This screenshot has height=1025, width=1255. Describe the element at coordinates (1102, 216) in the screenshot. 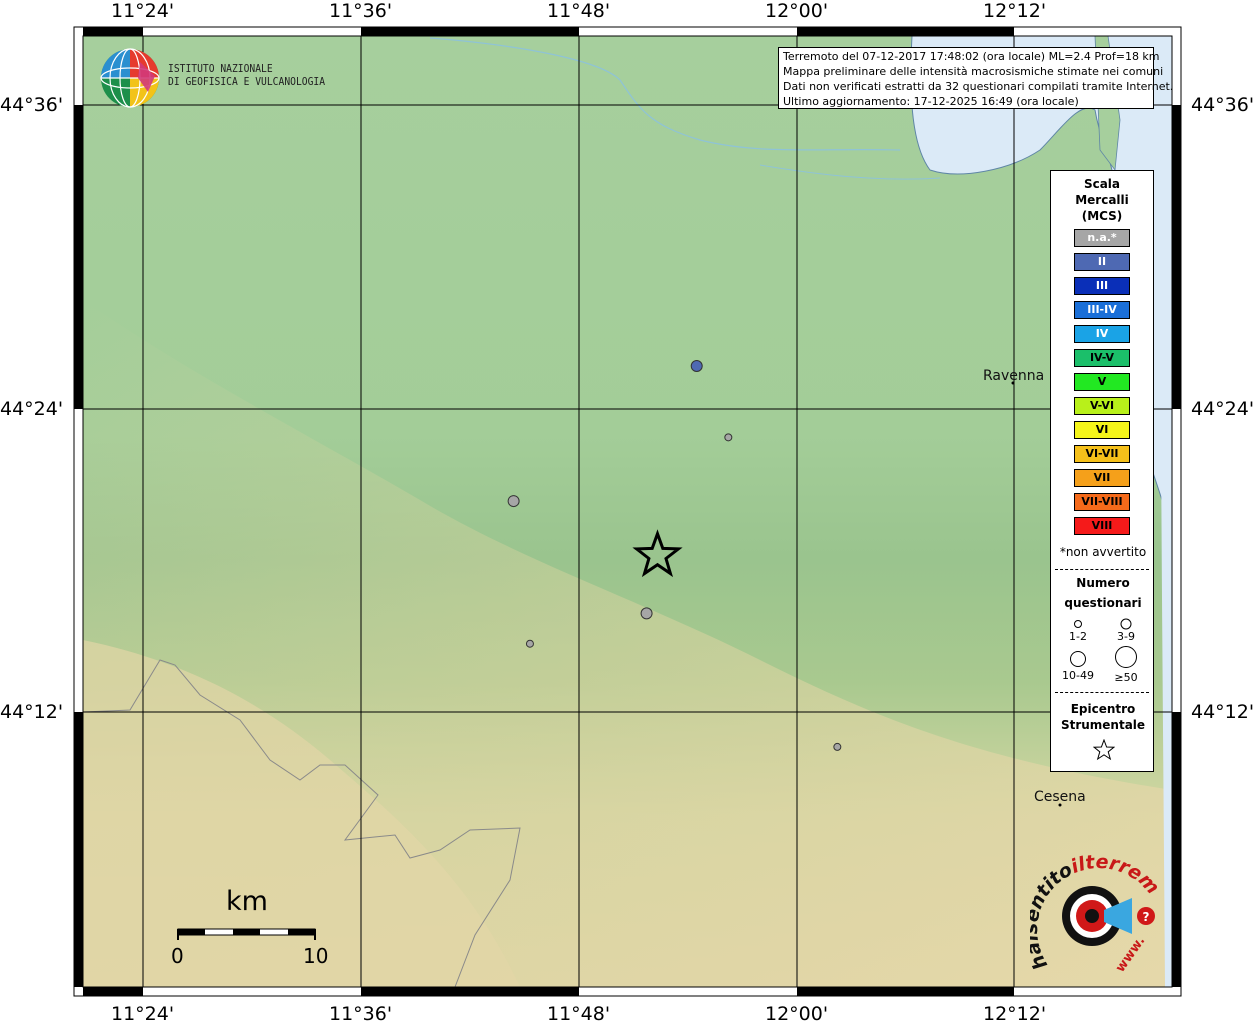

I see `legend-title-line: (MCS)` at that location.